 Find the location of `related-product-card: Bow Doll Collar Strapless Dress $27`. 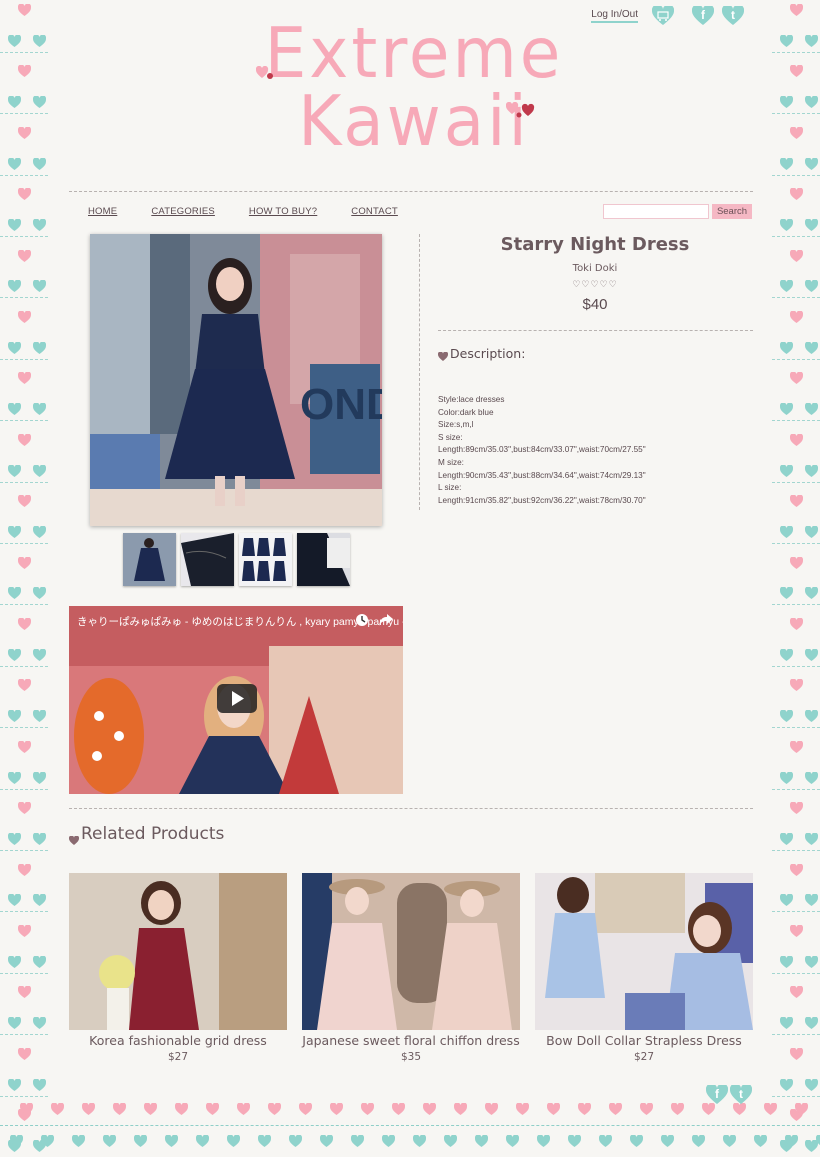

related-product-card: Bow Doll Collar Strapless Dress $27 is located at coordinates (644, 968).